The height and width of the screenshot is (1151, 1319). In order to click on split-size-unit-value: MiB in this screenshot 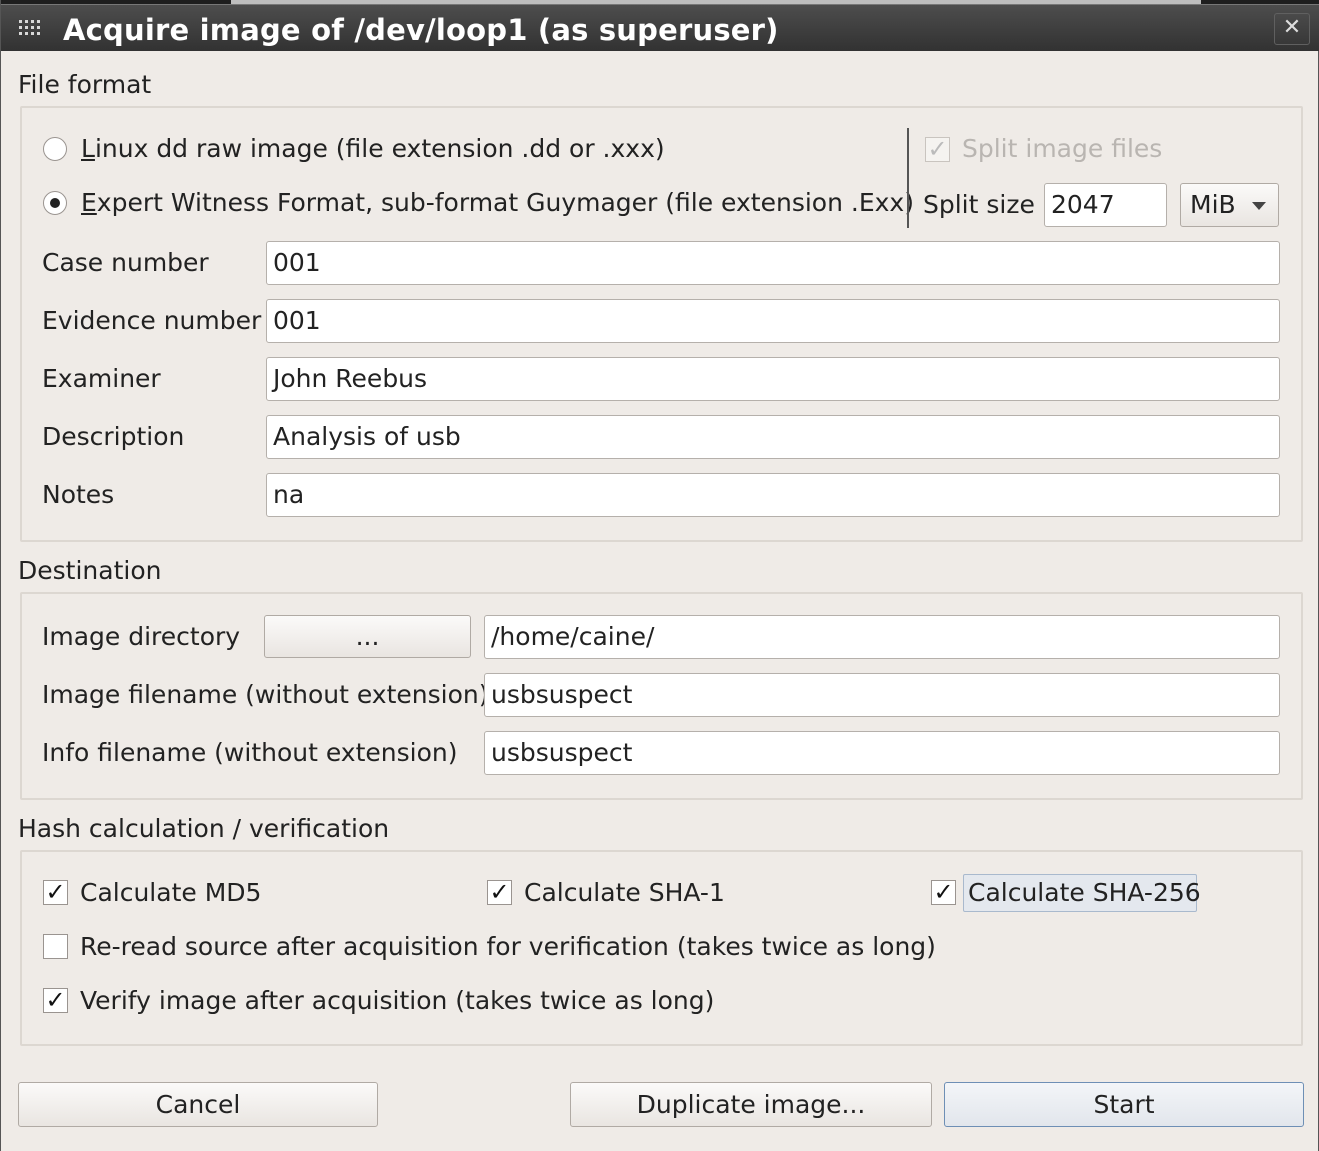, I will do `click(1213, 204)`.